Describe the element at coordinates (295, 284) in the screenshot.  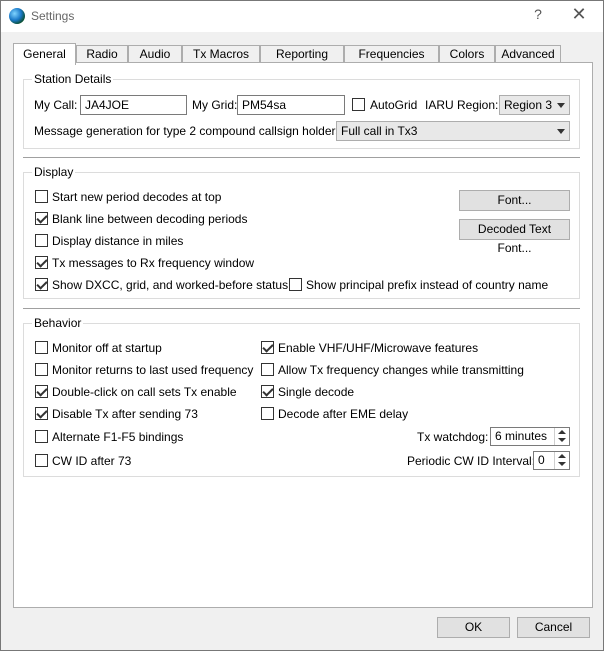
I see `principal-prefix-checkbox` at that location.